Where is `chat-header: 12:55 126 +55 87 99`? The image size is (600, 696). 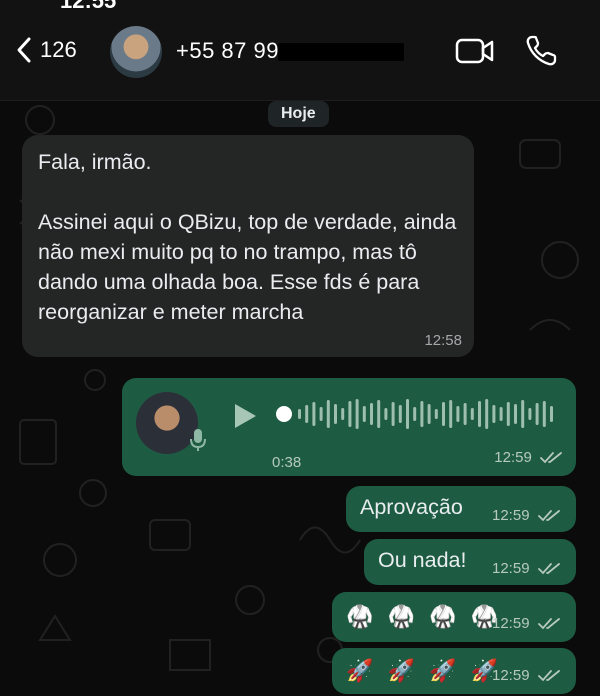 chat-header: 12:55 126 +55 87 99 is located at coordinates (300, 50).